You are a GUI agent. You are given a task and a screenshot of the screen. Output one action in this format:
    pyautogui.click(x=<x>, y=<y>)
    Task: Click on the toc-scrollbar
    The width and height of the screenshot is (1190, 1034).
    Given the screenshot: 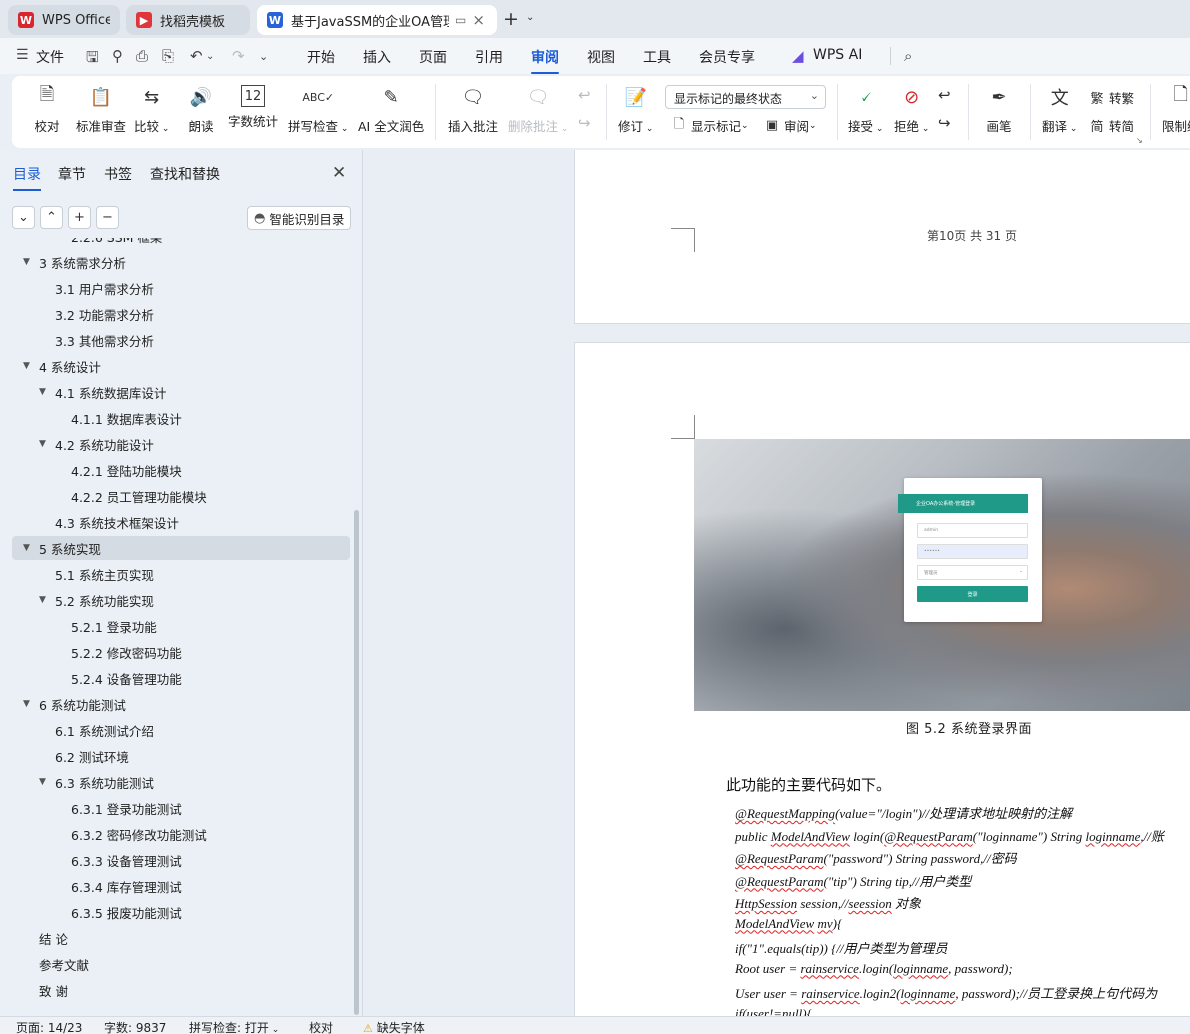 What is the action you would take?
    pyautogui.click(x=356, y=762)
    